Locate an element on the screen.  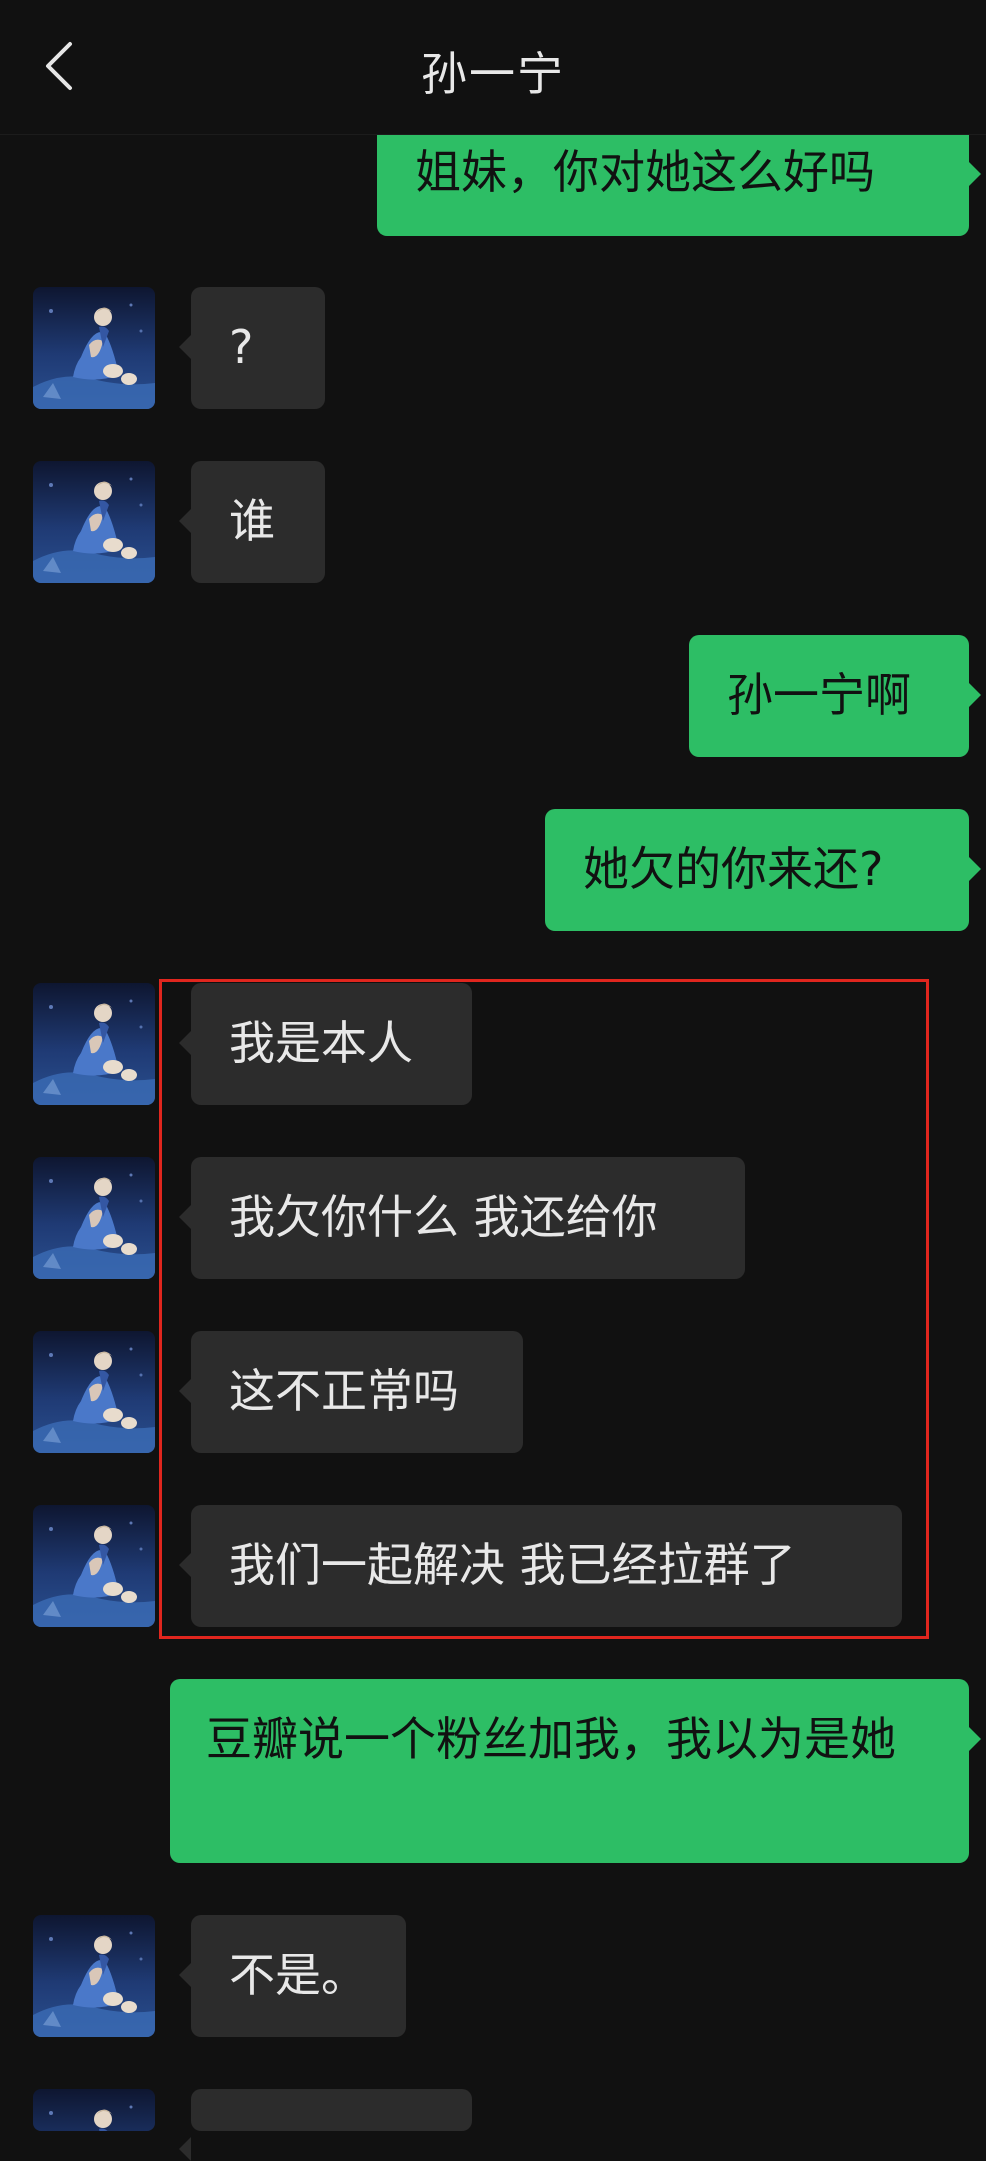
chat-header: 孙一宁 is located at coordinates (493, 67).